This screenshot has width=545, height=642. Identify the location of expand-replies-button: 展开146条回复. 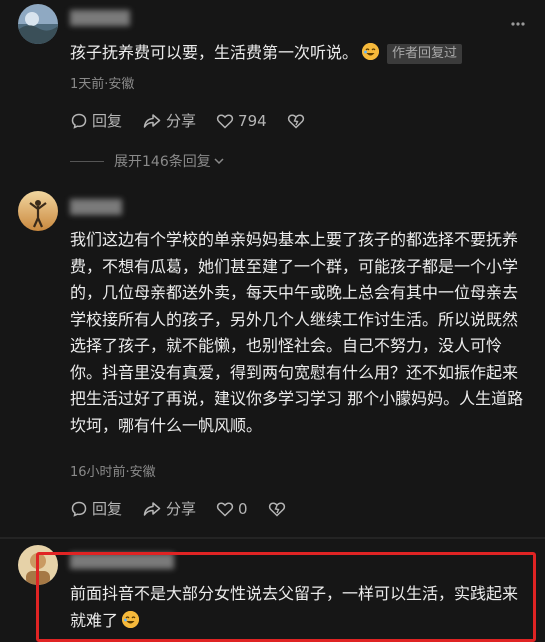
(147, 161).